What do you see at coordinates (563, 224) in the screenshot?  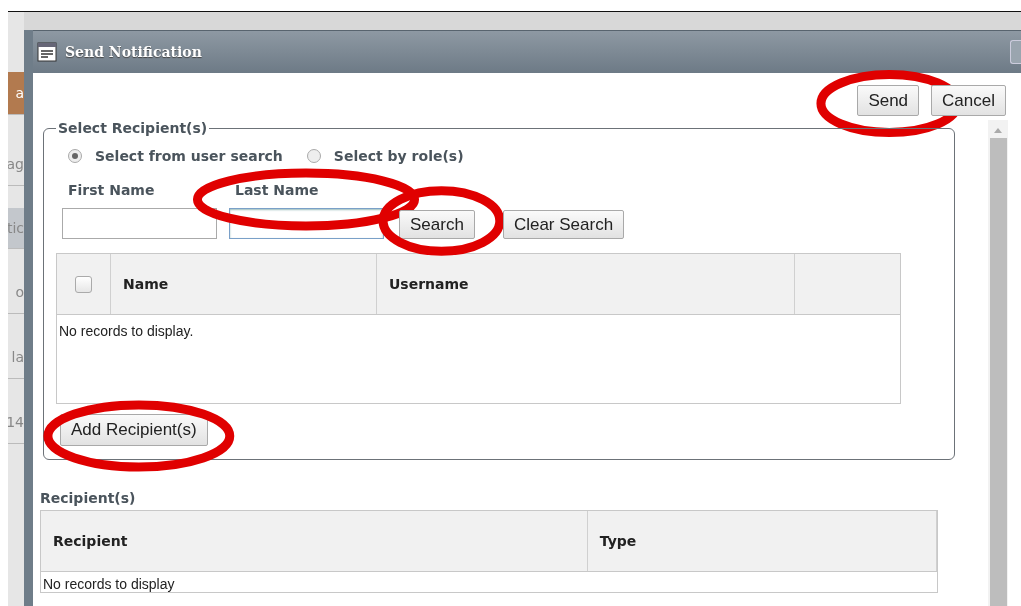 I see `clear-search-button: Clear Search` at bounding box center [563, 224].